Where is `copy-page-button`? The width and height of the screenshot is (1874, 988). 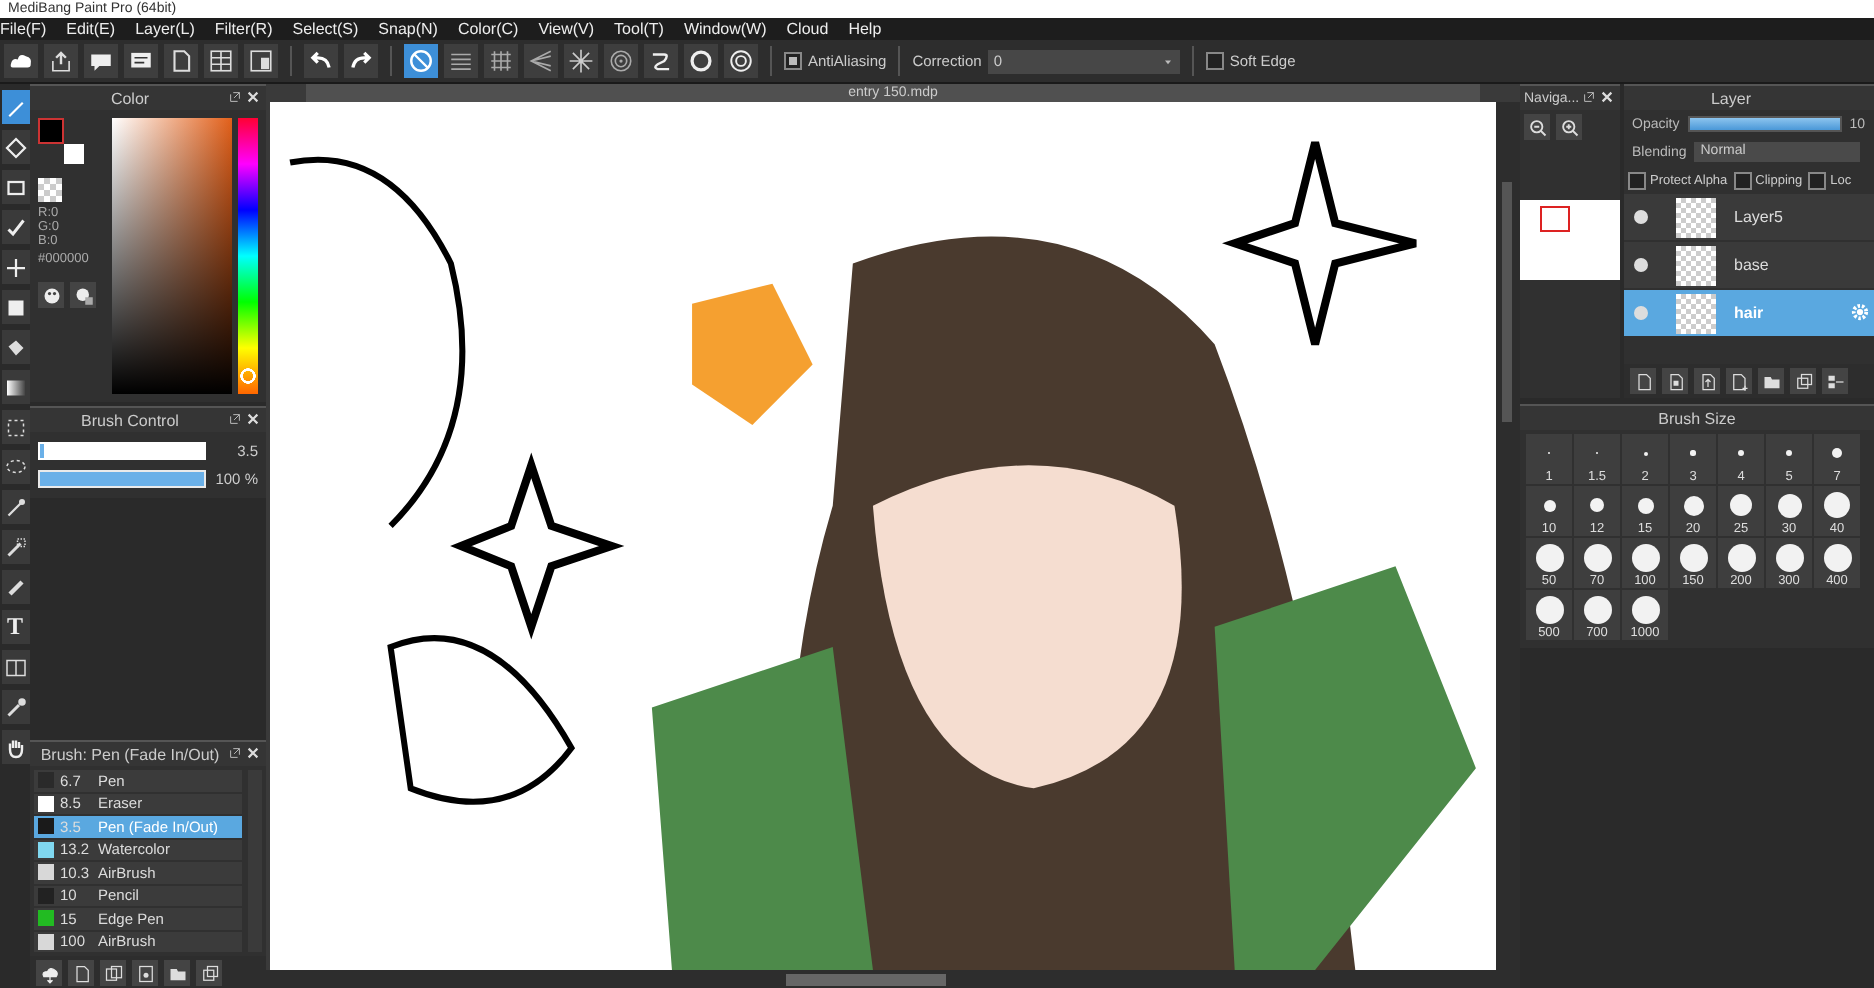
copy-page-button is located at coordinates (113, 973).